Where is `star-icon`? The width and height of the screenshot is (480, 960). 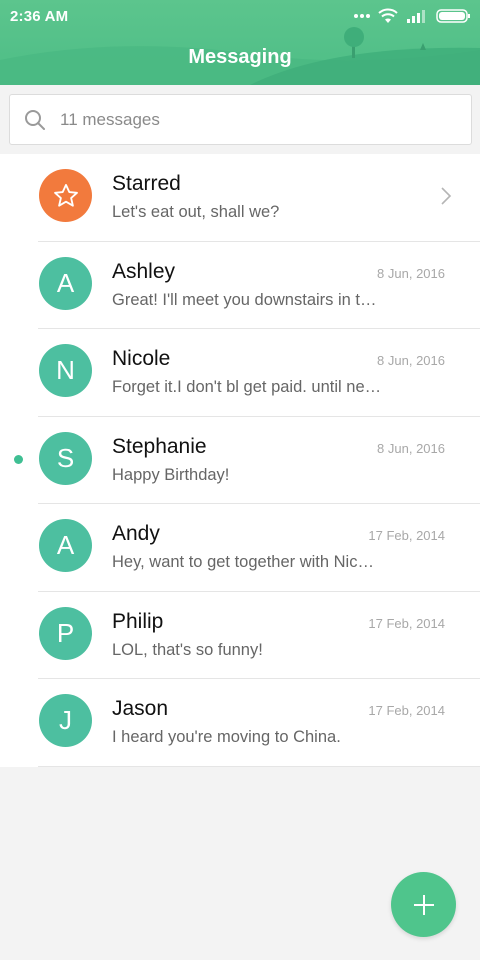
star-icon is located at coordinates (65, 195).